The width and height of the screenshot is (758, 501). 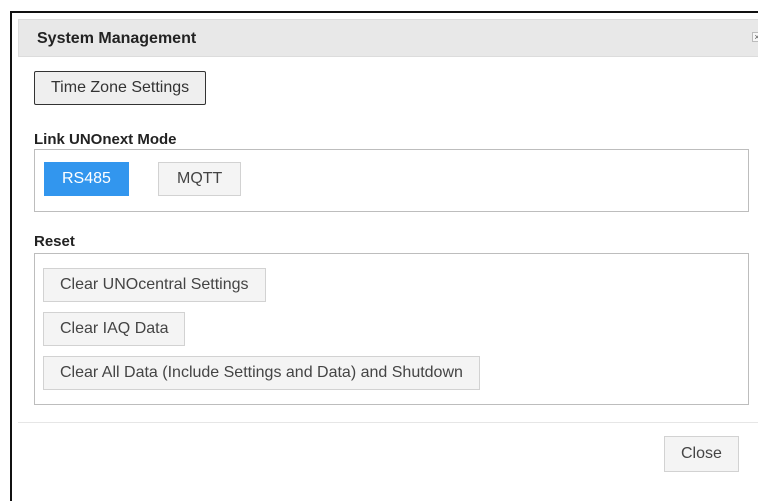 I want to click on dialog-titlebar: System Management ×, so click(x=388, y=38).